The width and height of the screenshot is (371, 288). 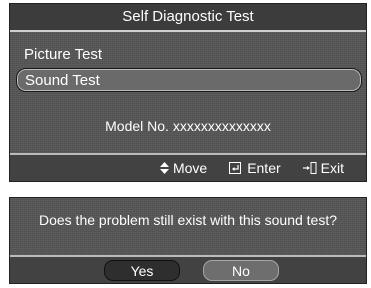 I want to click on updown-arrows-icon, so click(x=164, y=168).